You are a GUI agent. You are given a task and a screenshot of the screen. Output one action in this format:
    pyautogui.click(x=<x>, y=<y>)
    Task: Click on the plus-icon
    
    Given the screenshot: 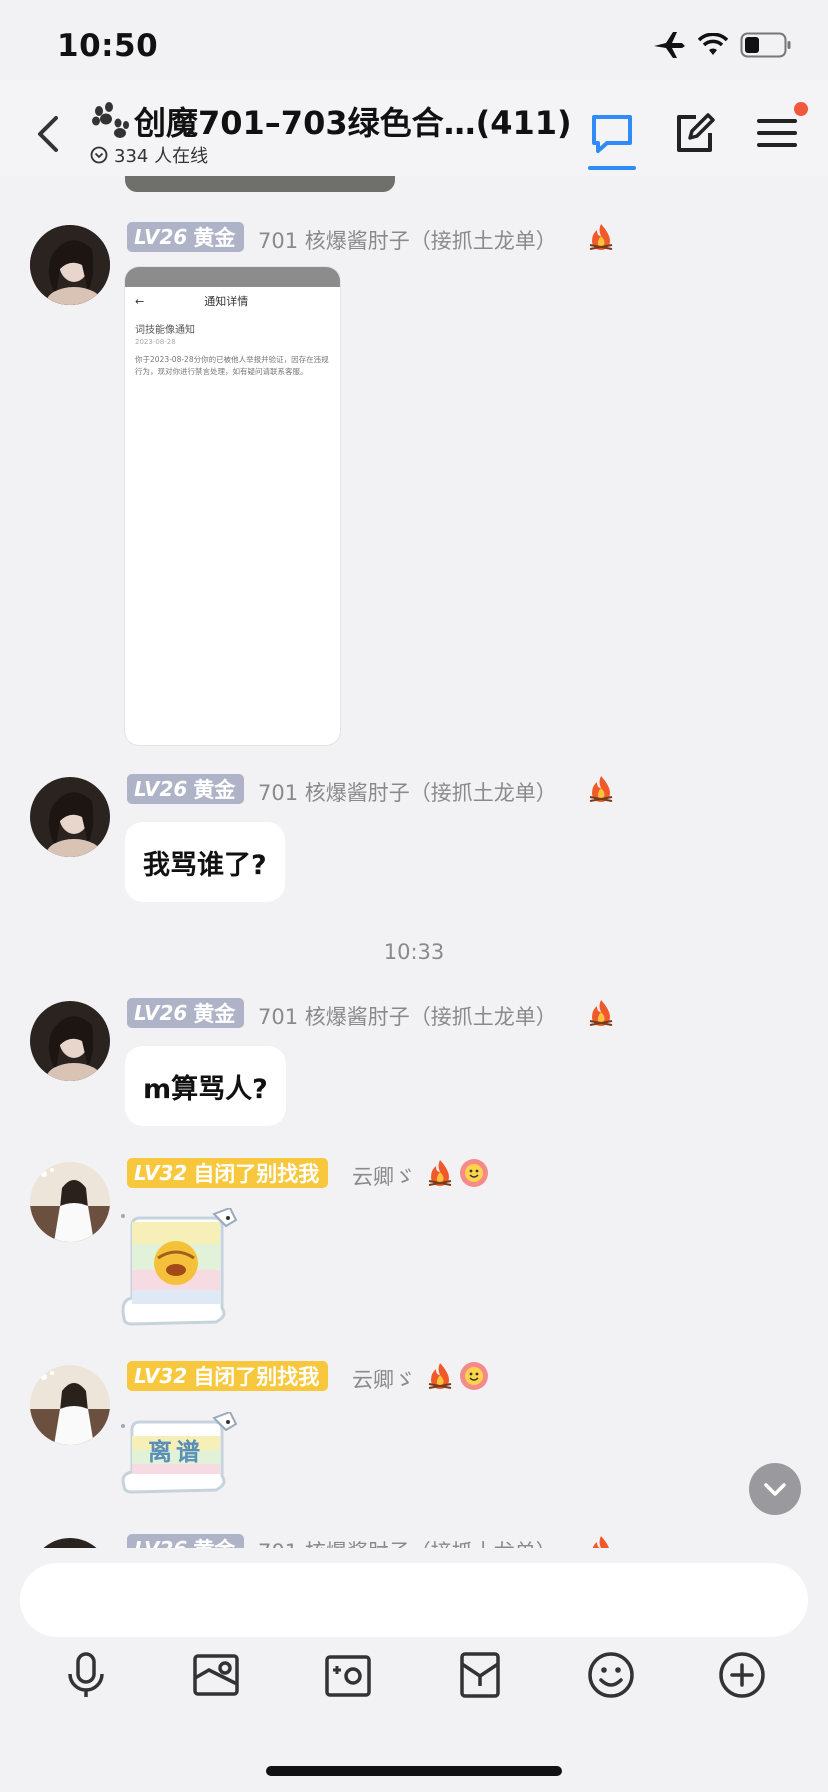 What is the action you would take?
    pyautogui.click(x=742, y=1675)
    